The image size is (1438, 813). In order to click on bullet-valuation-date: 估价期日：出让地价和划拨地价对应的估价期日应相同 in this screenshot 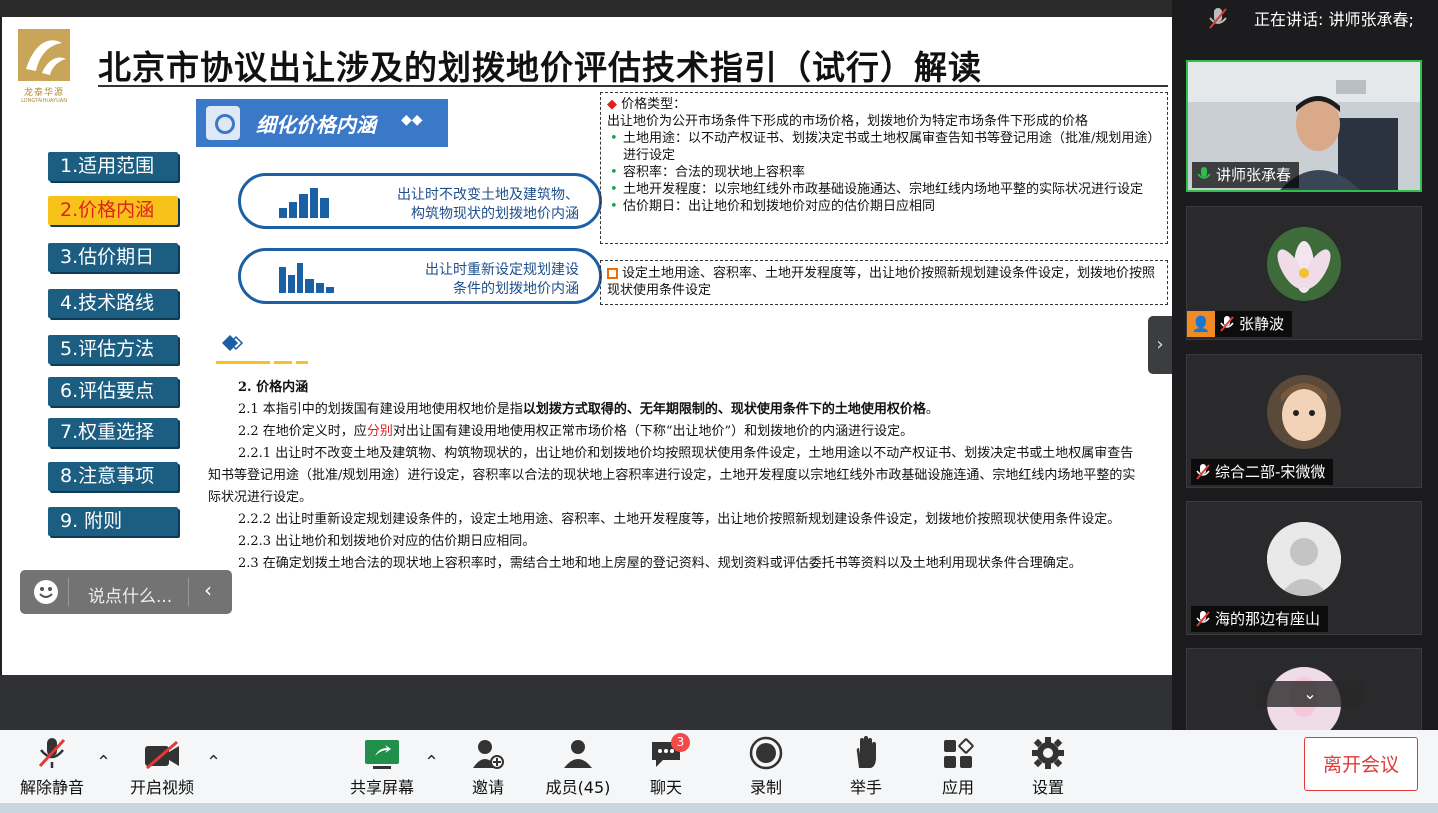, I will do `click(884, 206)`.